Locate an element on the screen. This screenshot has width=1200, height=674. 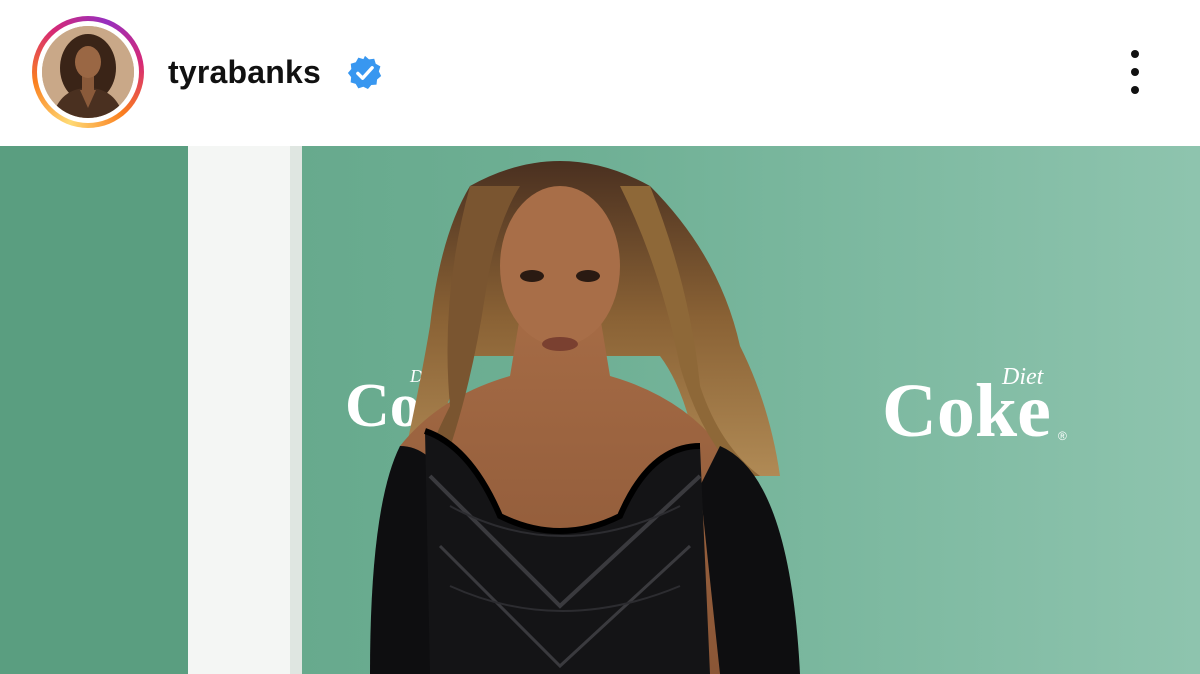
story-ring is located at coordinates (88, 72).